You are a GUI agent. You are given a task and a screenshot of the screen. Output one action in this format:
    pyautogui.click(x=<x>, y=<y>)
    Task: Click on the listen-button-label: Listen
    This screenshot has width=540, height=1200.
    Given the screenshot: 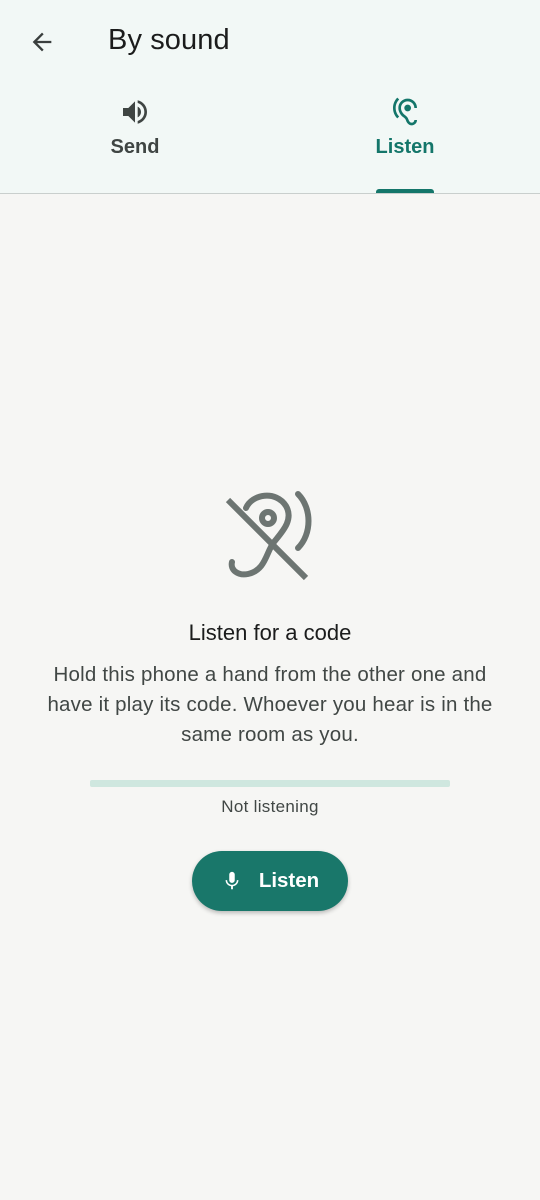 What is the action you would take?
    pyautogui.click(x=289, y=880)
    